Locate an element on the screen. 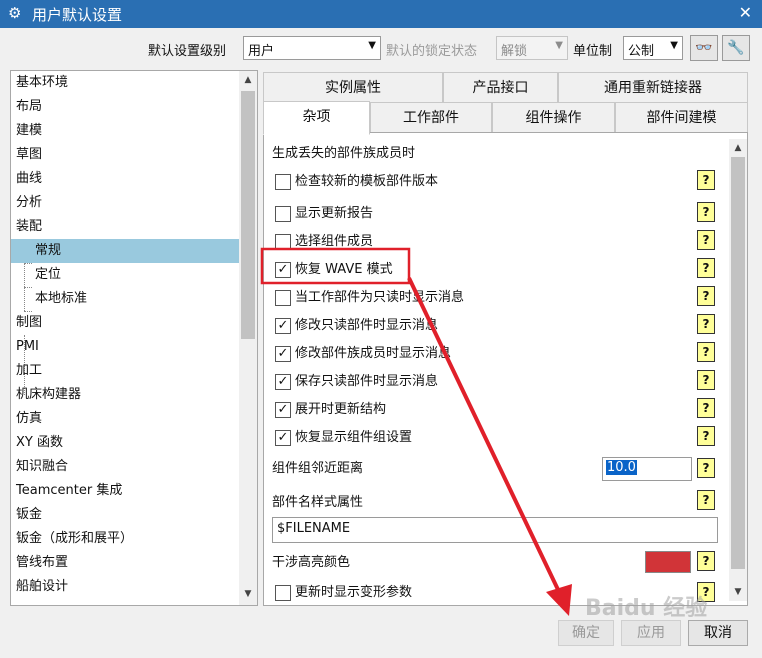 The height and width of the screenshot is (658, 762). checkbox-update-structure-on-expand: ✓ is located at coordinates (283, 410).